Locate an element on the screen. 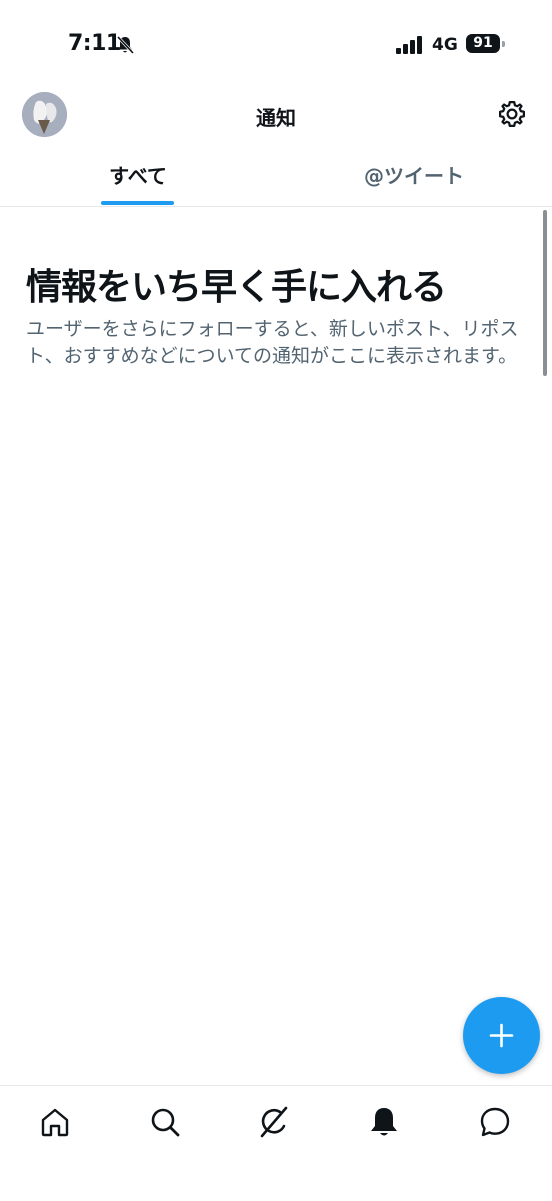 This screenshot has height=1201, width=552. search-icon is located at coordinates (165, 1122).